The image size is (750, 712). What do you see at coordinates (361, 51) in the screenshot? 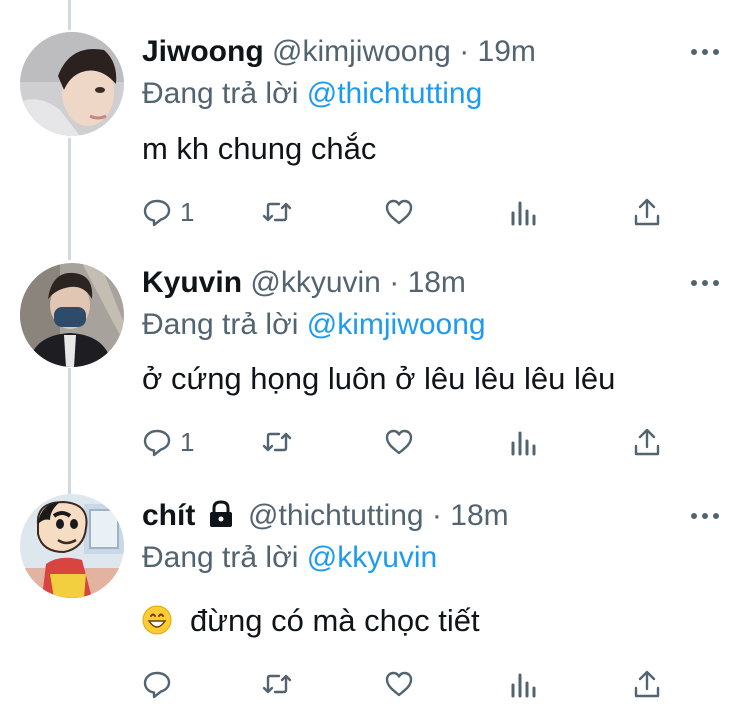
I see `user-handle: @kimjiwoong` at bounding box center [361, 51].